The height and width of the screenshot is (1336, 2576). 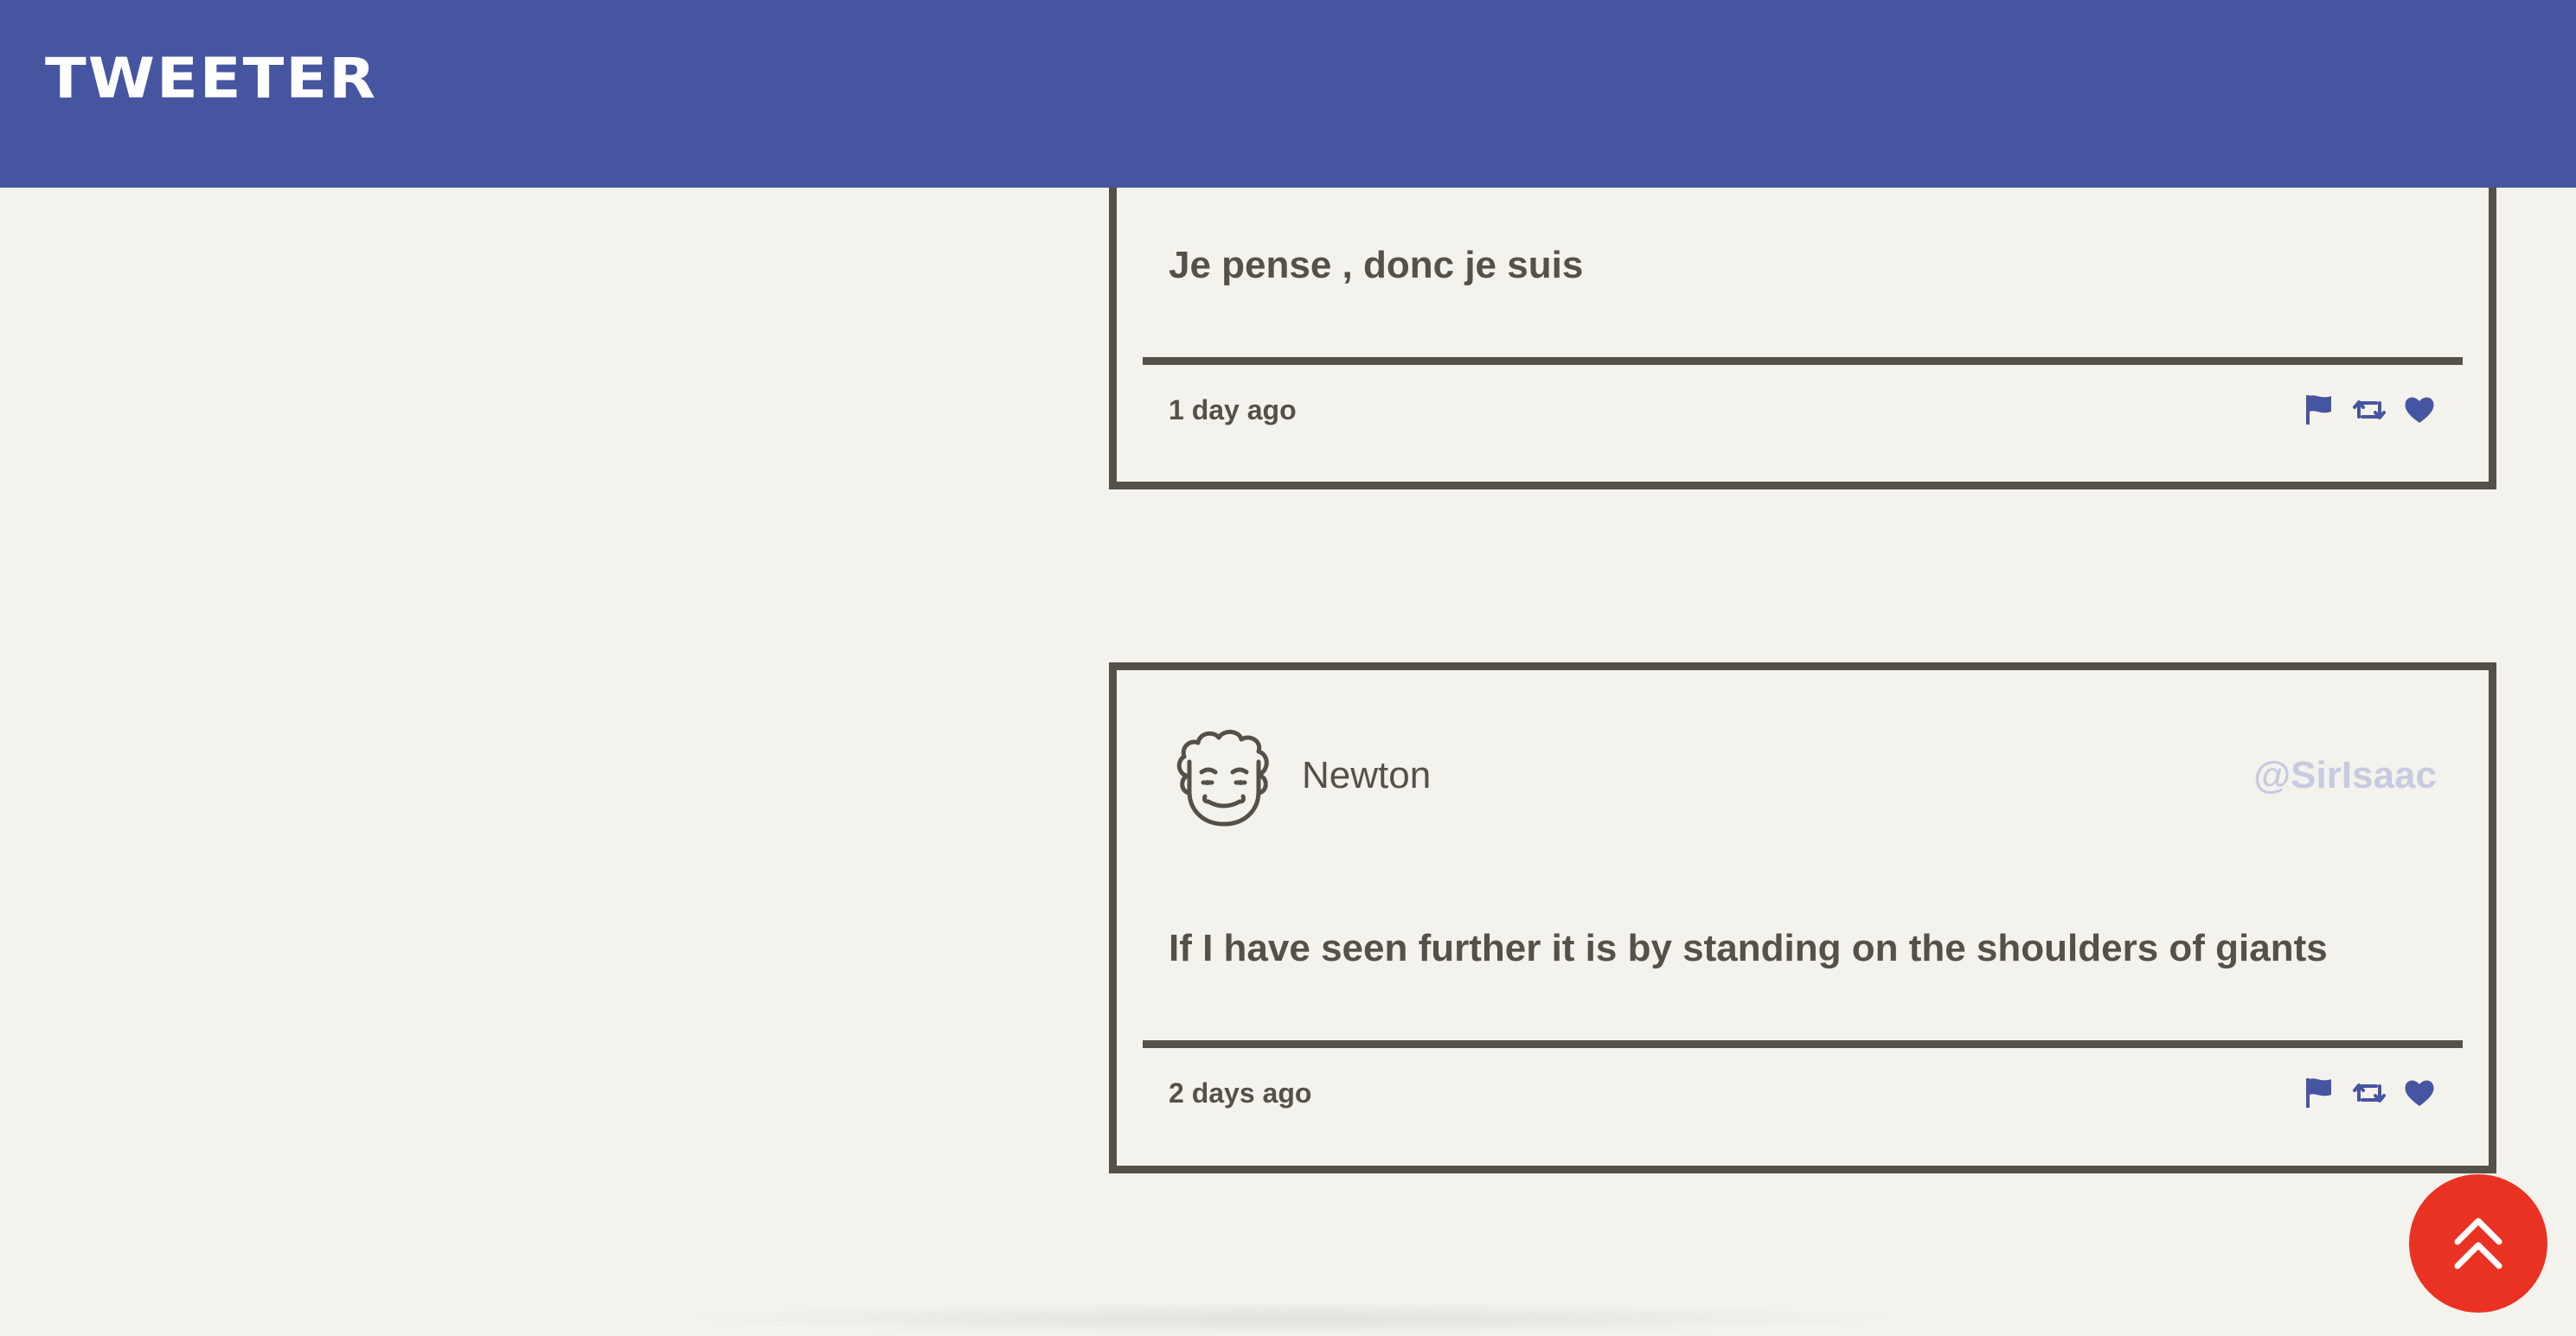 I want to click on double-chevron-up-icon, so click(x=2478, y=1244).